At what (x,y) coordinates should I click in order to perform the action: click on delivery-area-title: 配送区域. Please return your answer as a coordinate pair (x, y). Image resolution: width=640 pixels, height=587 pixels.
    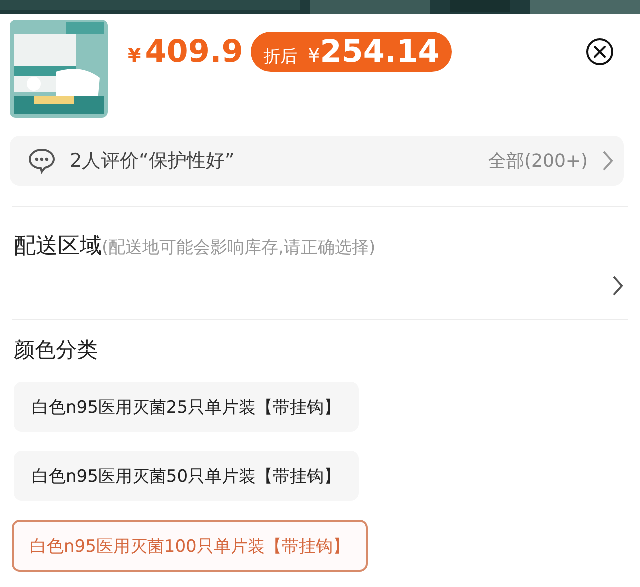
    Looking at the image, I should click on (58, 246).